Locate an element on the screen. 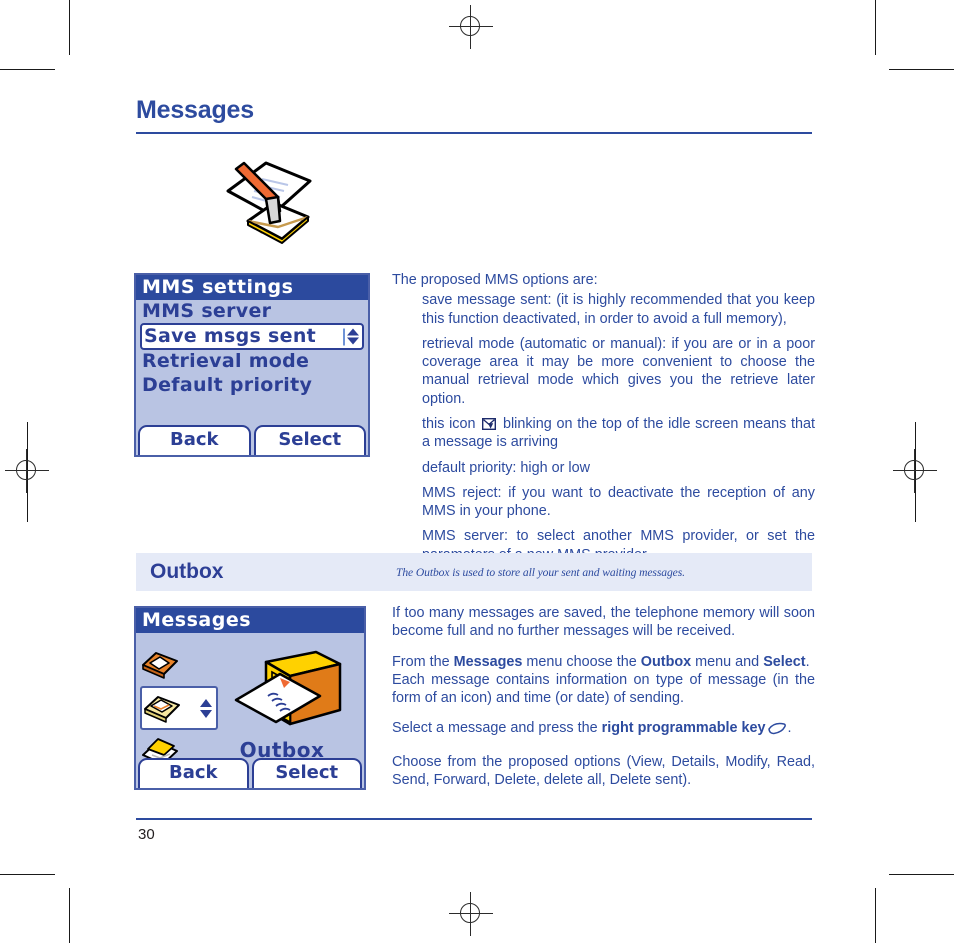  outbox-illustration-icon is located at coordinates (288, 696).